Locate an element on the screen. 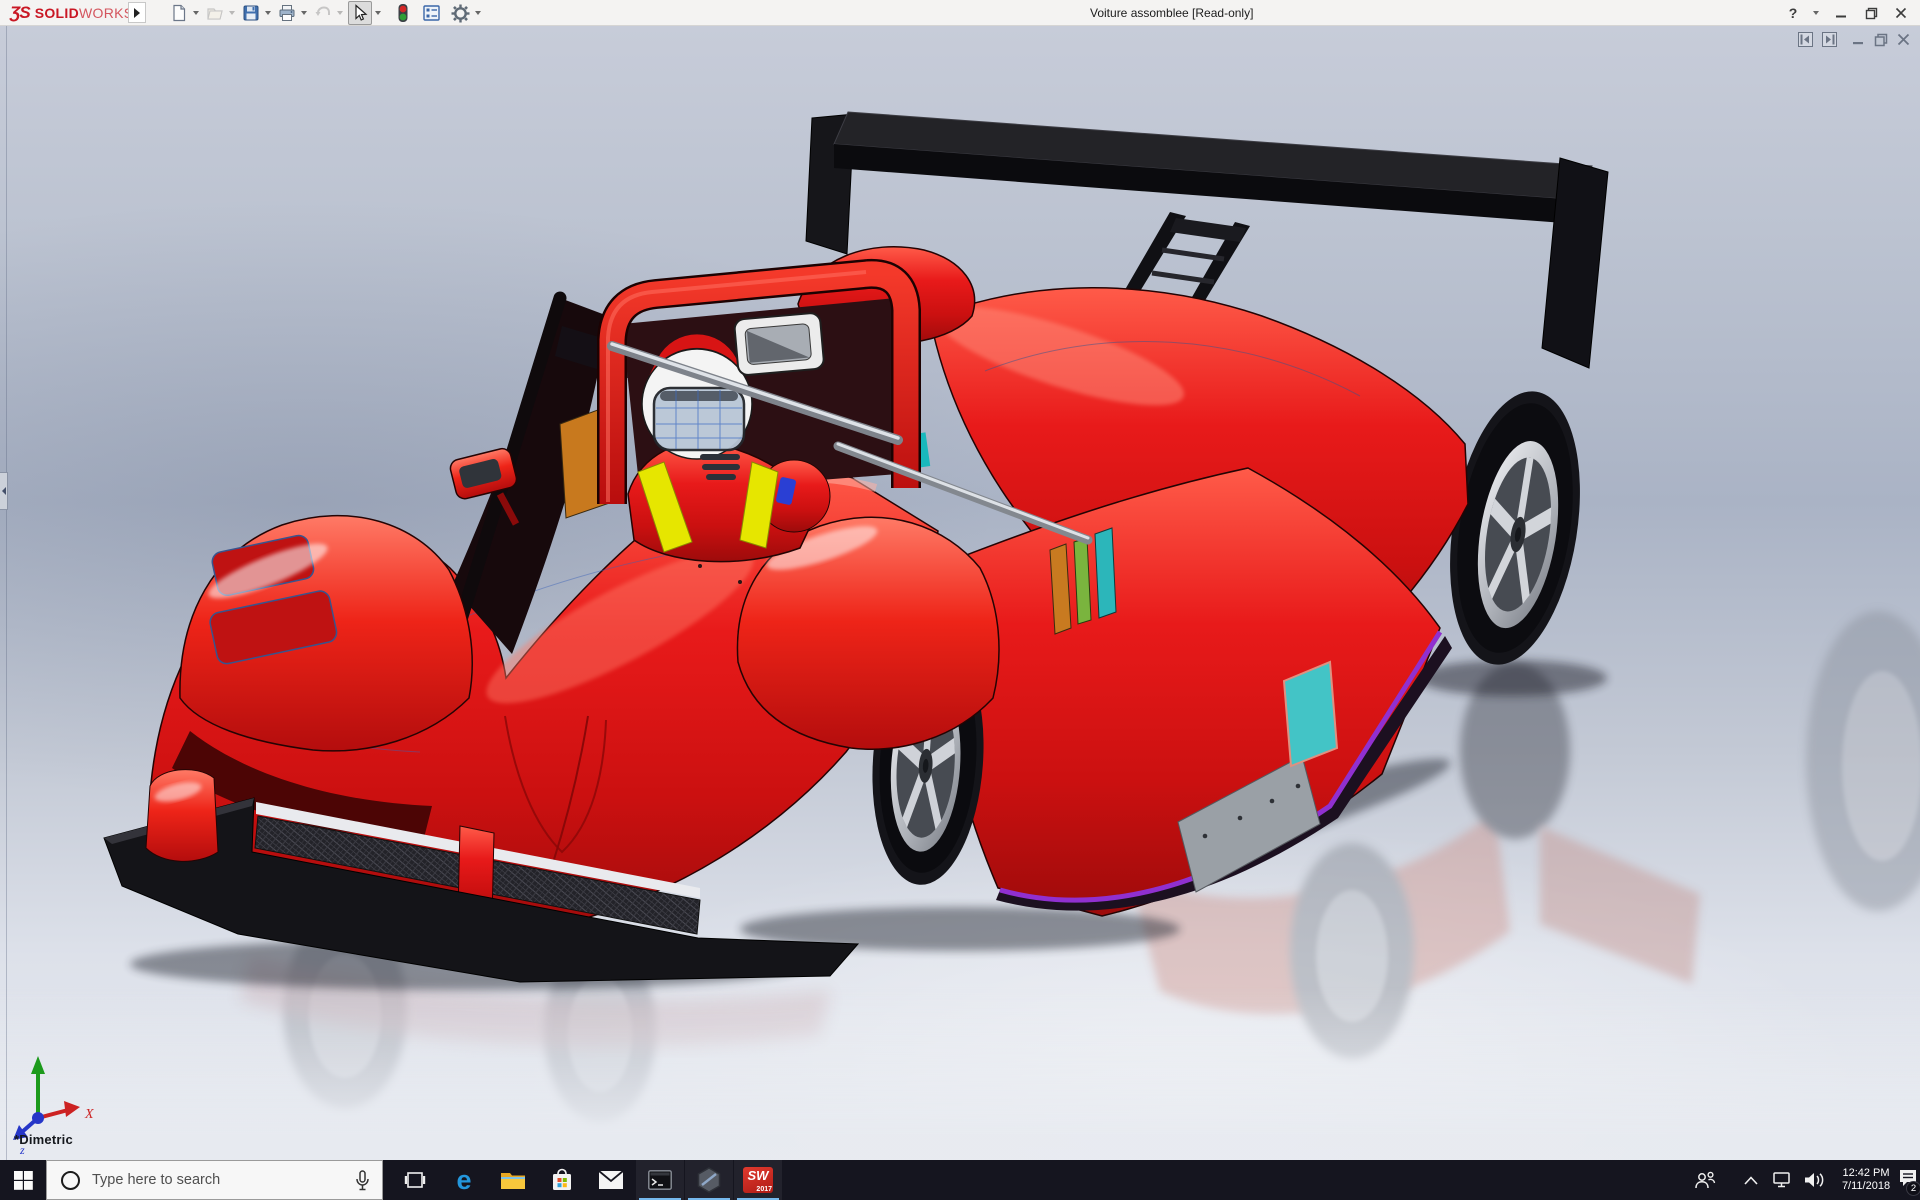 The height and width of the screenshot is (1200, 1920). new-document-button is located at coordinates (179, 13).